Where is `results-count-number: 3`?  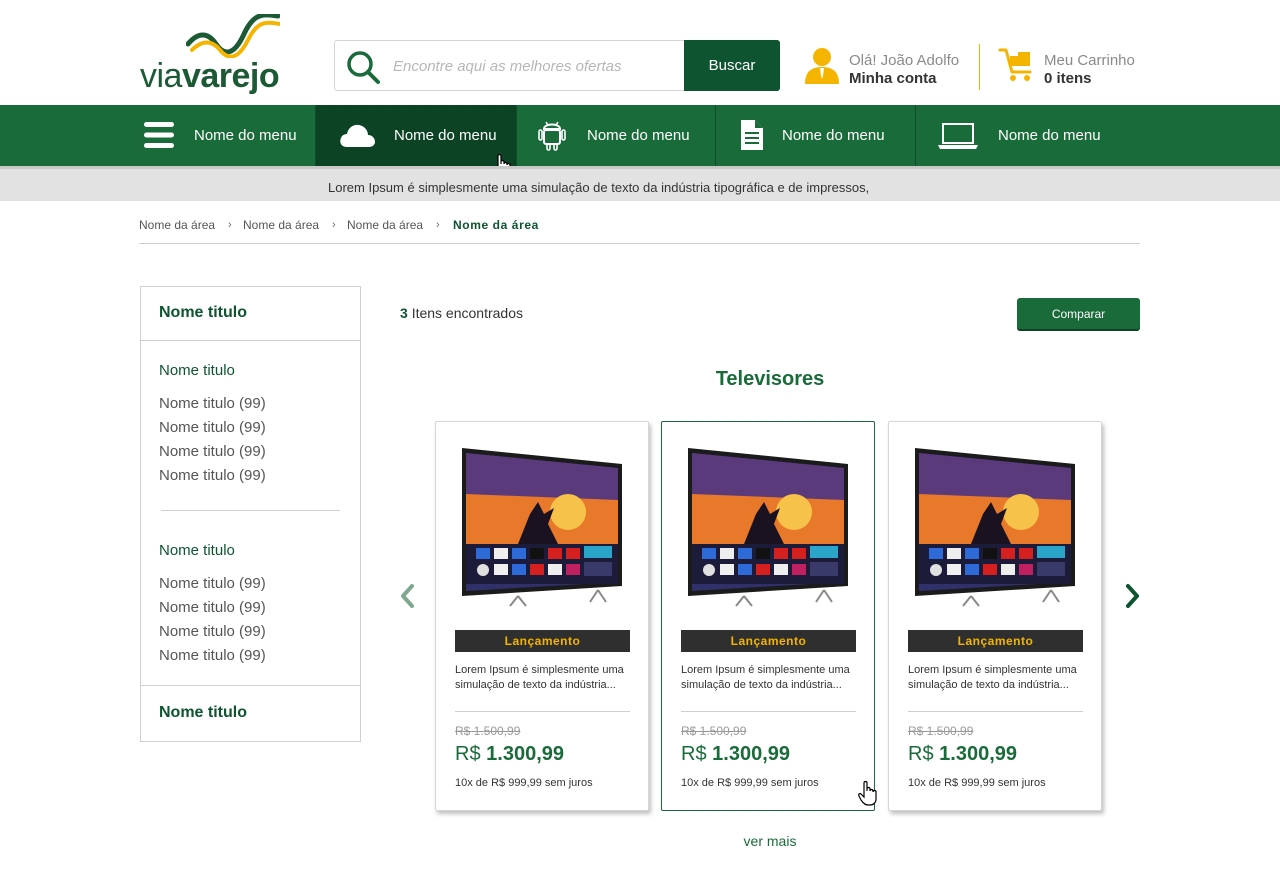 results-count-number: 3 is located at coordinates (404, 313).